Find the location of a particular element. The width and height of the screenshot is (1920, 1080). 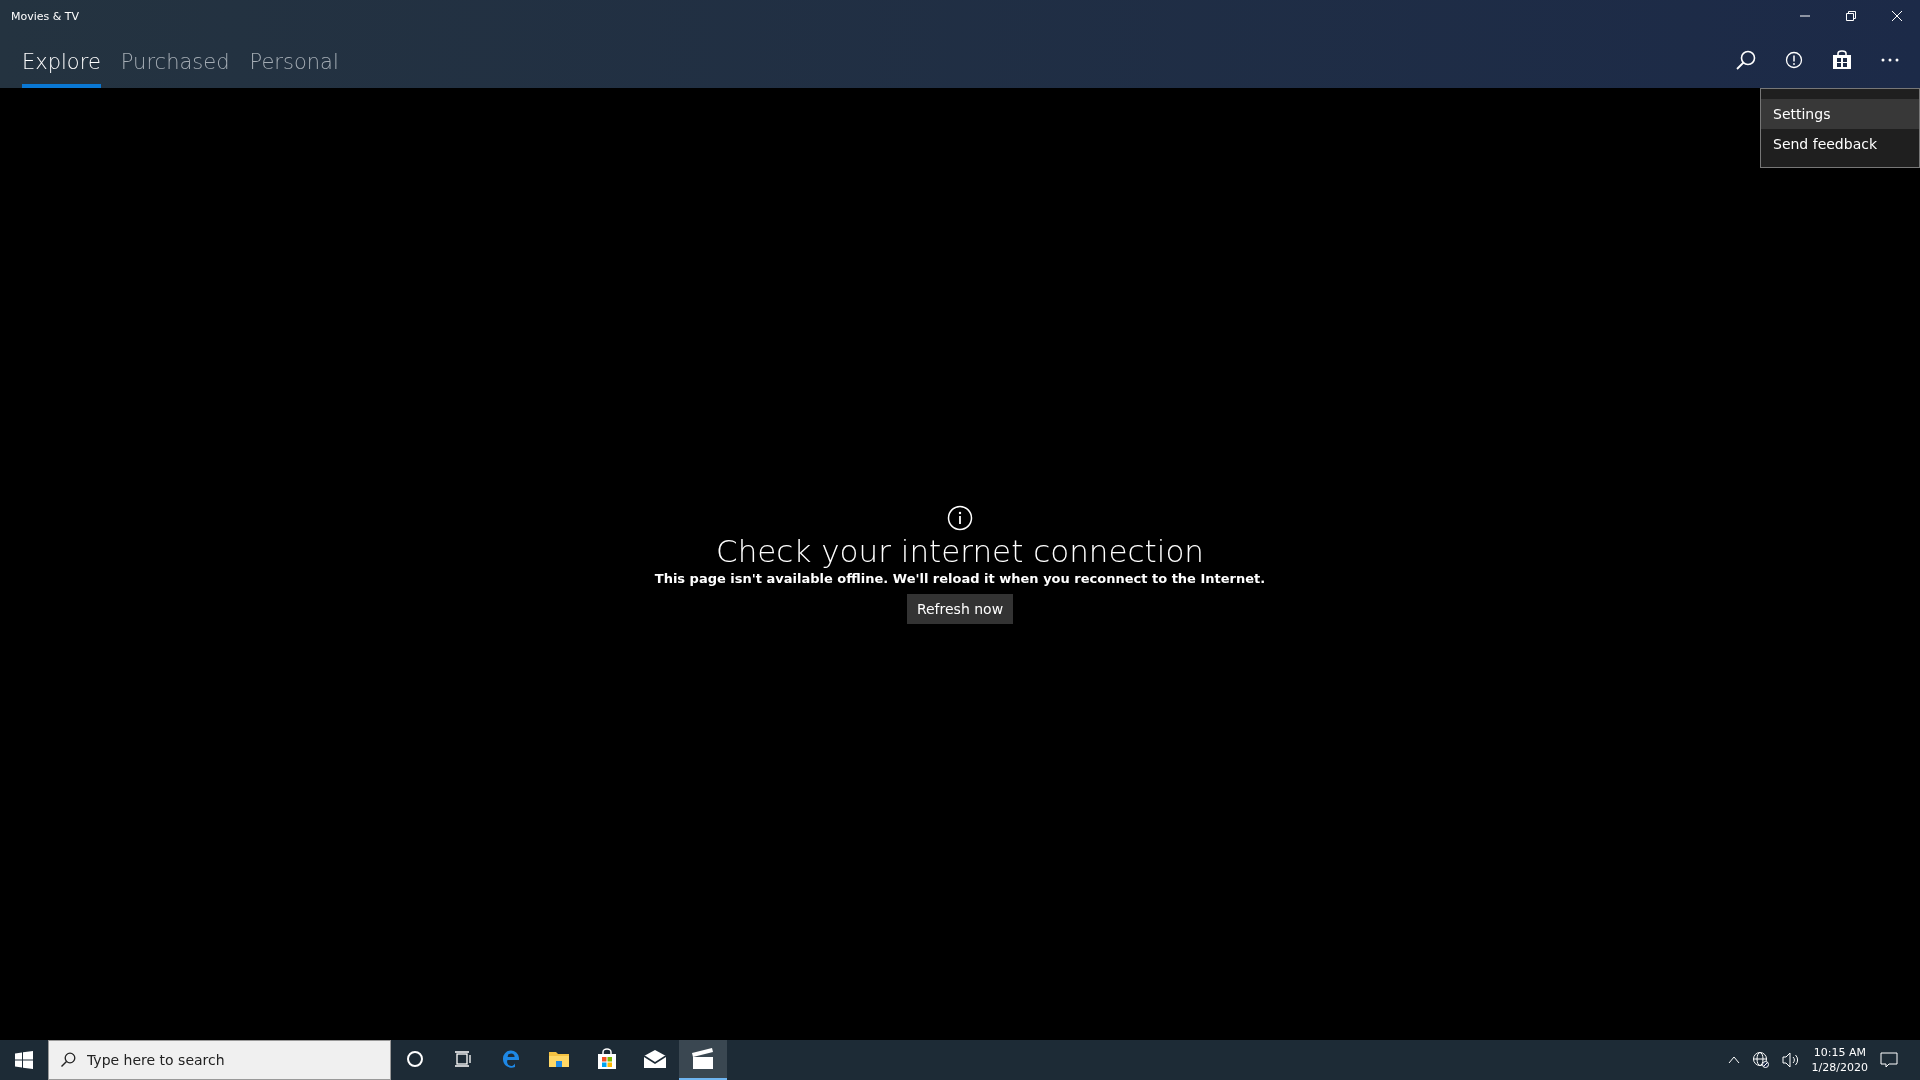

menu-item: Send feedback is located at coordinates (1840, 144).